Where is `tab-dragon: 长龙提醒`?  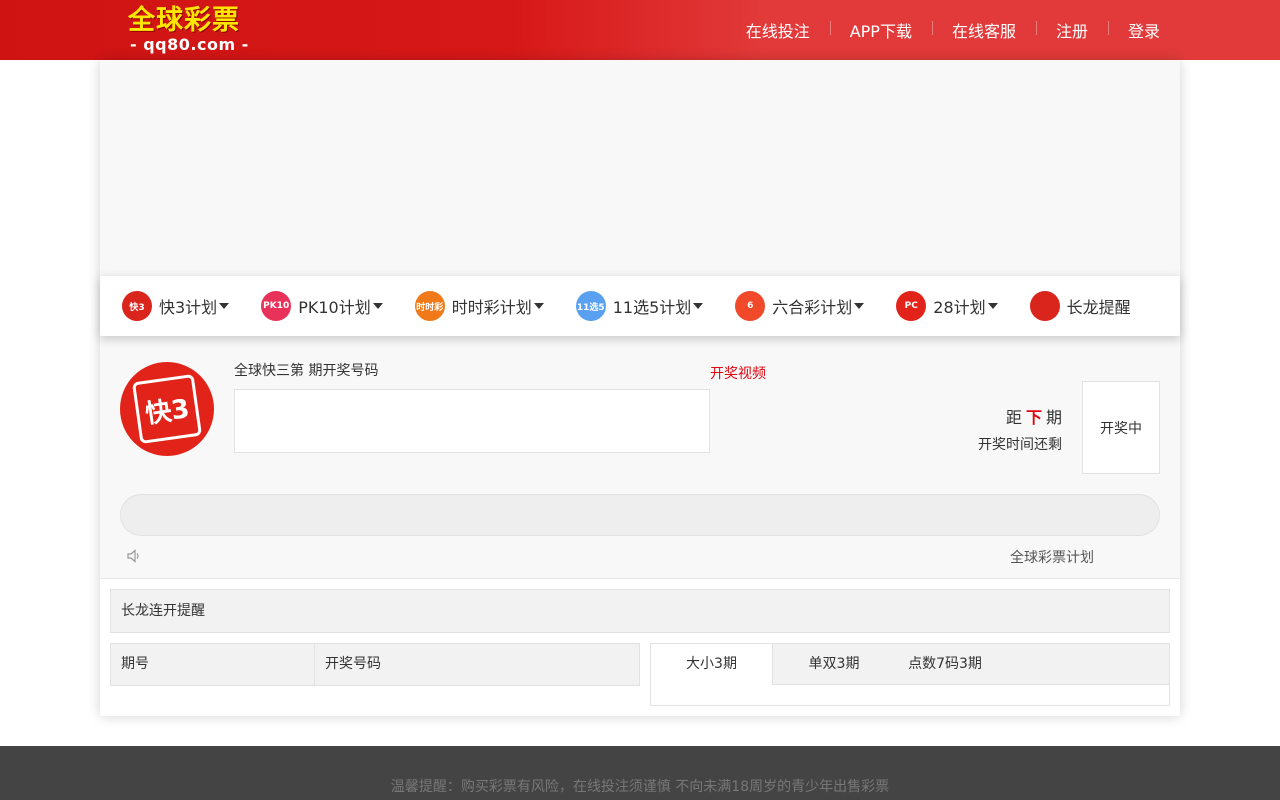
tab-dragon: 长龙提醒 is located at coordinates (1080, 306).